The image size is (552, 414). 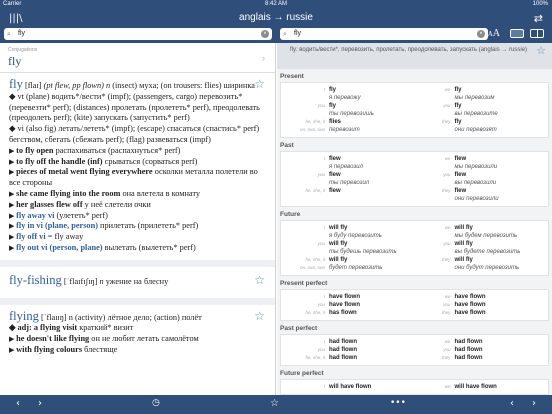 I want to click on conjugation-row: мы перевозим, so click(x=482, y=98).